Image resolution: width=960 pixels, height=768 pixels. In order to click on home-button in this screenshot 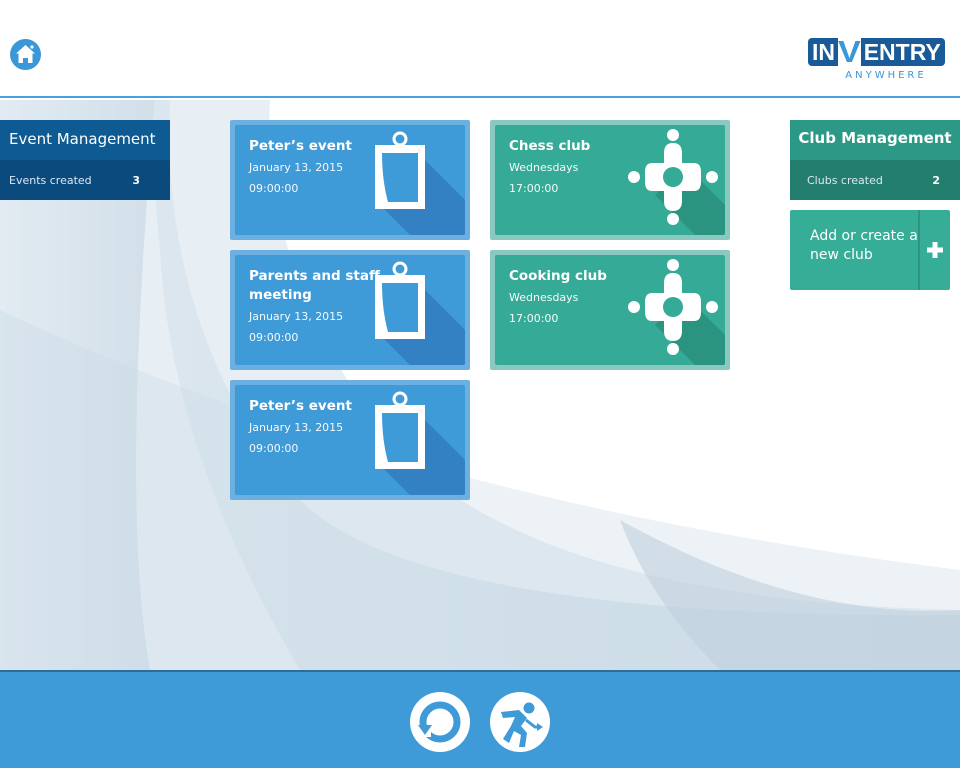, I will do `click(25, 54)`.